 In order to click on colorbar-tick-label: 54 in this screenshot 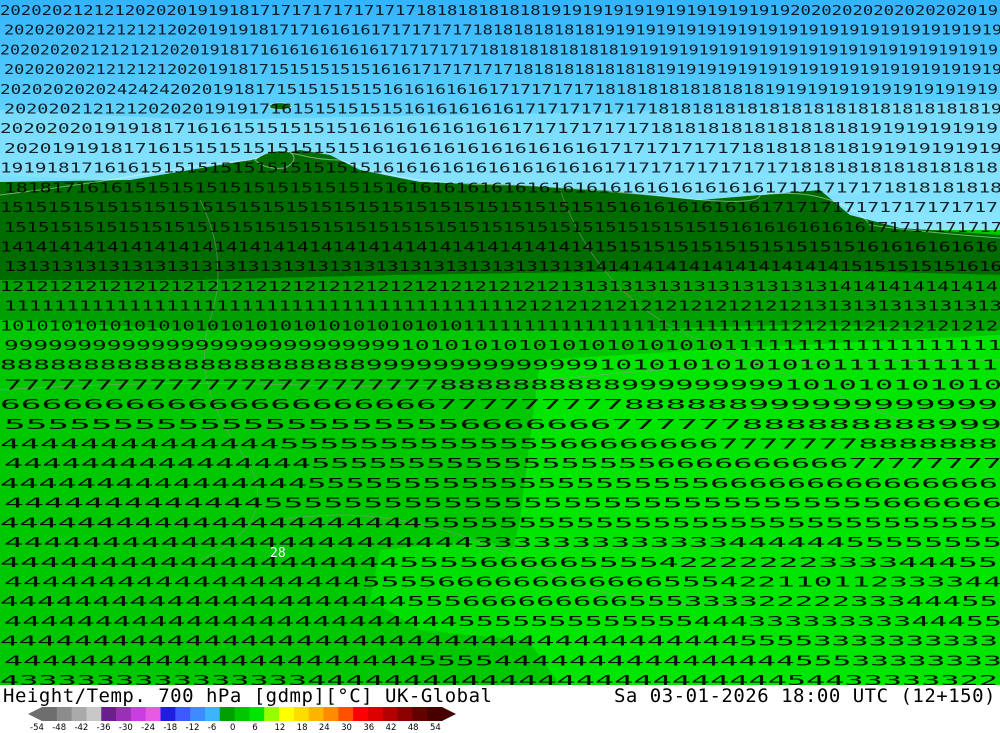, I will do `click(435, 728)`.